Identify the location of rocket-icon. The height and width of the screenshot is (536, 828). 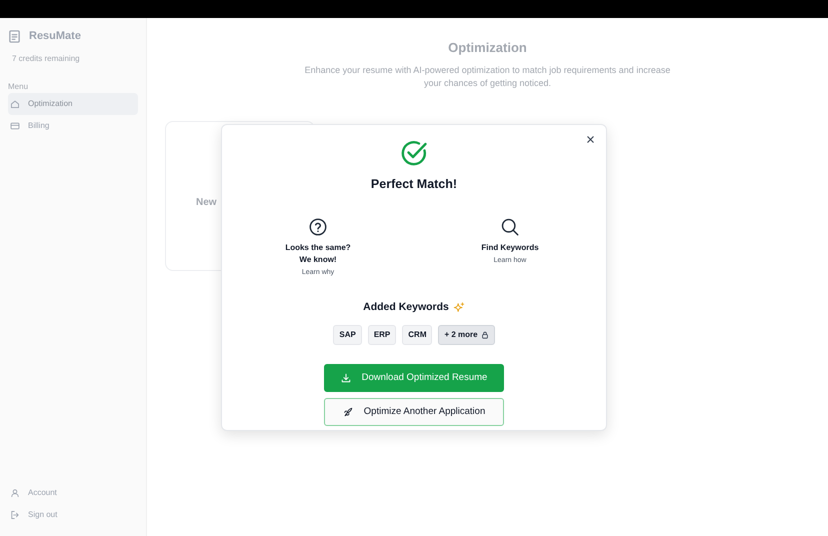
(347, 412).